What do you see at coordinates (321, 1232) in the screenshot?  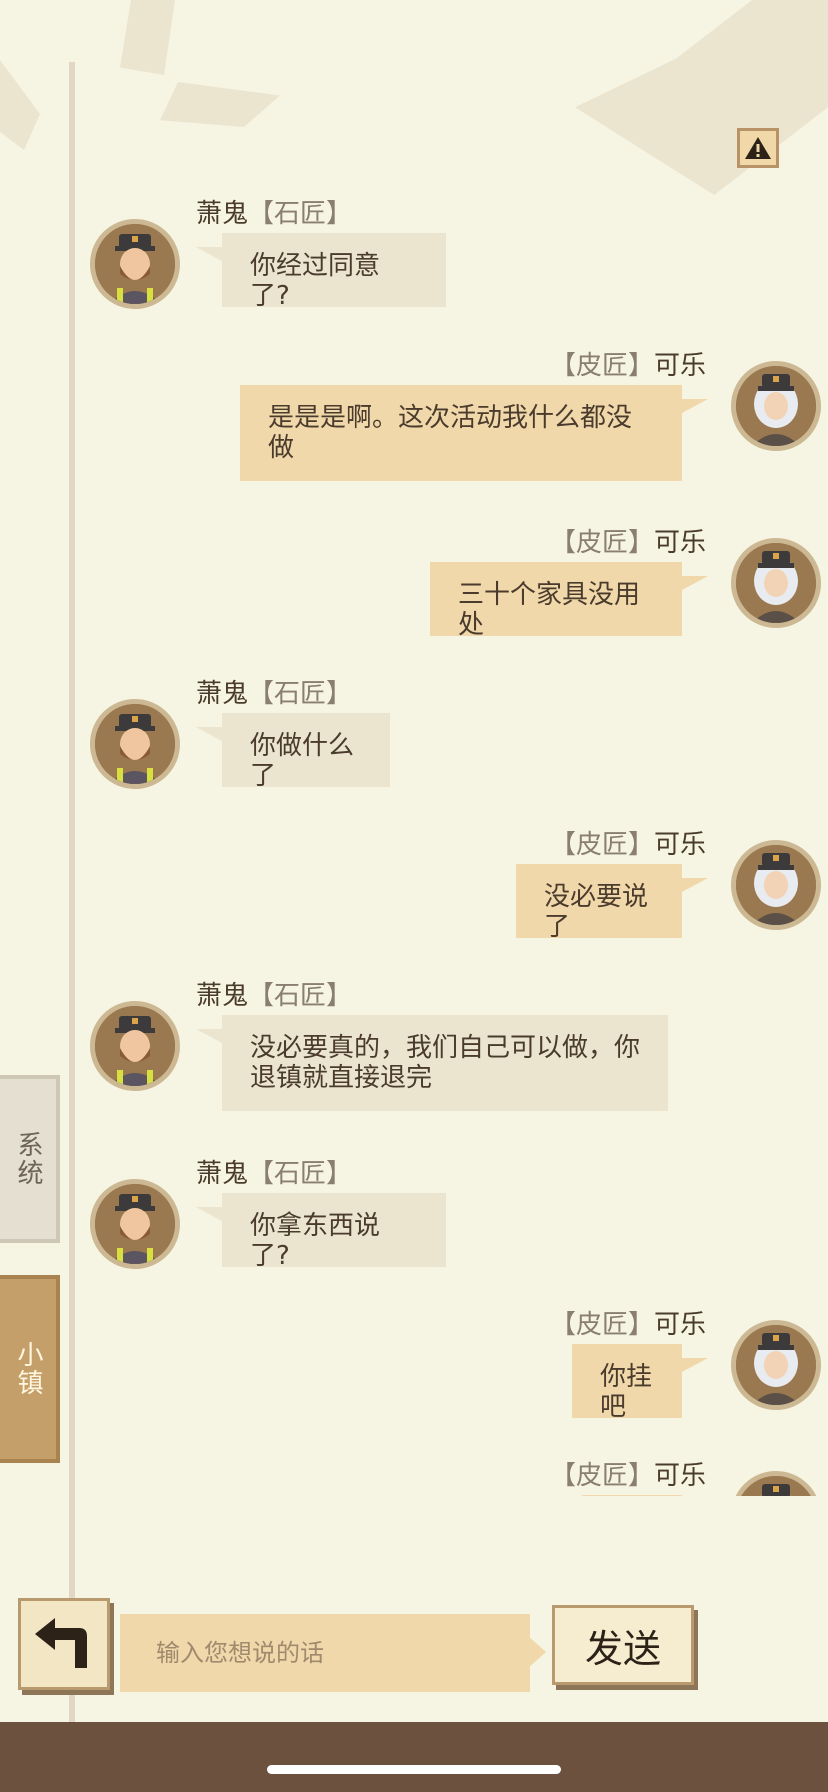 I see `message-bubble: 你拿东西说了?` at bounding box center [321, 1232].